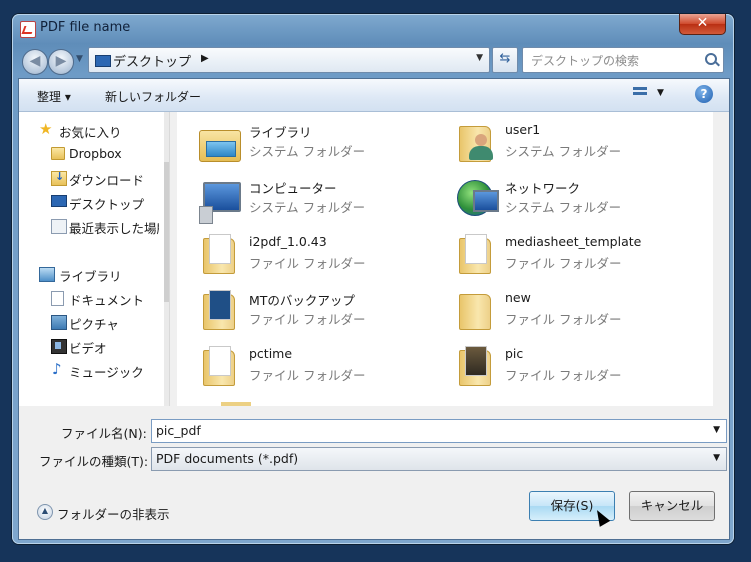 This screenshot has height=562, width=751. Describe the element at coordinates (114, 228) in the screenshot. I see `nav-item-label: 最近表示した場所` at that location.